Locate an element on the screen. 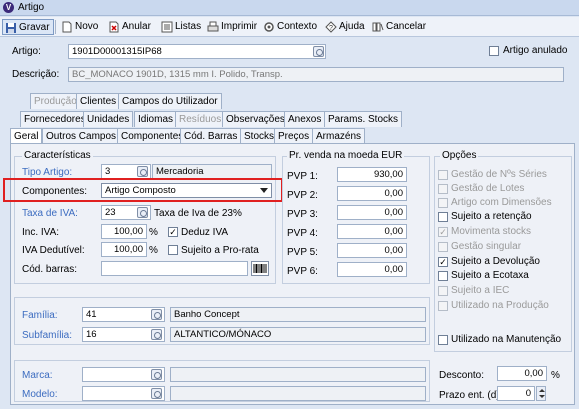 The image size is (579, 409). pvp6-label: PVP 6: is located at coordinates (302, 271).